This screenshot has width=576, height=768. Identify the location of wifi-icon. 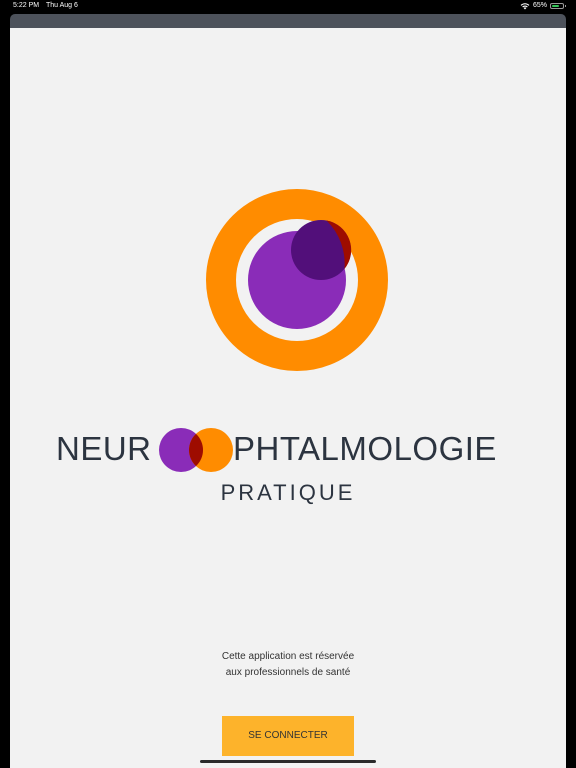
(525, 6).